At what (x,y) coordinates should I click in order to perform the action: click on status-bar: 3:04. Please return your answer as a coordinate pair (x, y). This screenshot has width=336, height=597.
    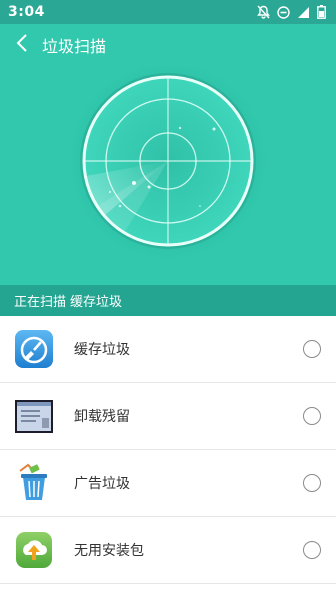
    Looking at the image, I should click on (168, 12).